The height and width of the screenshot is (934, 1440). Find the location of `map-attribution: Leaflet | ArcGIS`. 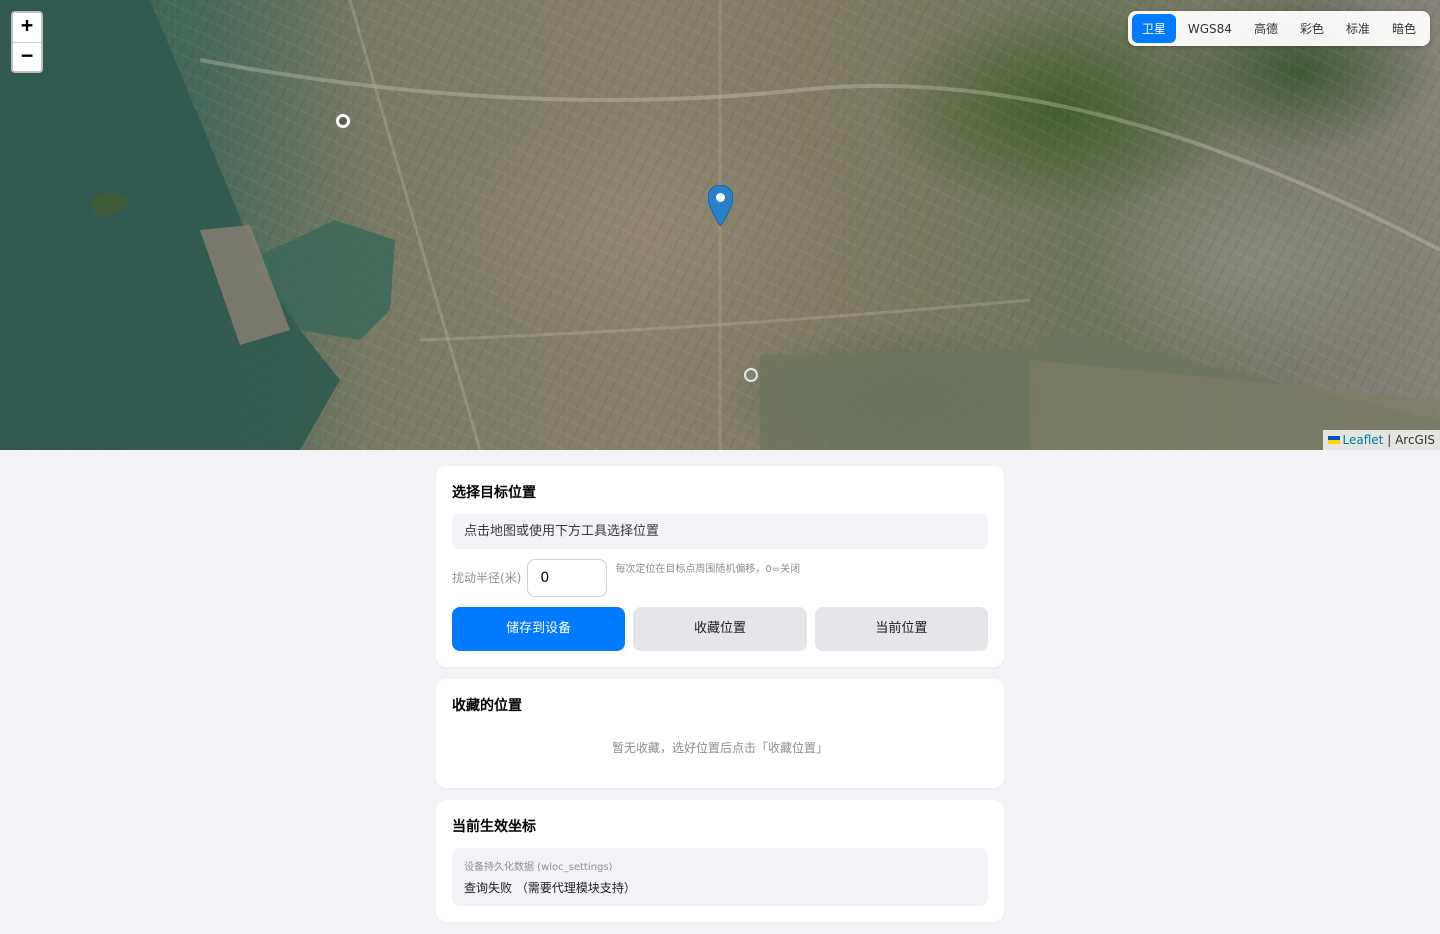

map-attribution: Leaflet | ArcGIS is located at coordinates (1381, 440).